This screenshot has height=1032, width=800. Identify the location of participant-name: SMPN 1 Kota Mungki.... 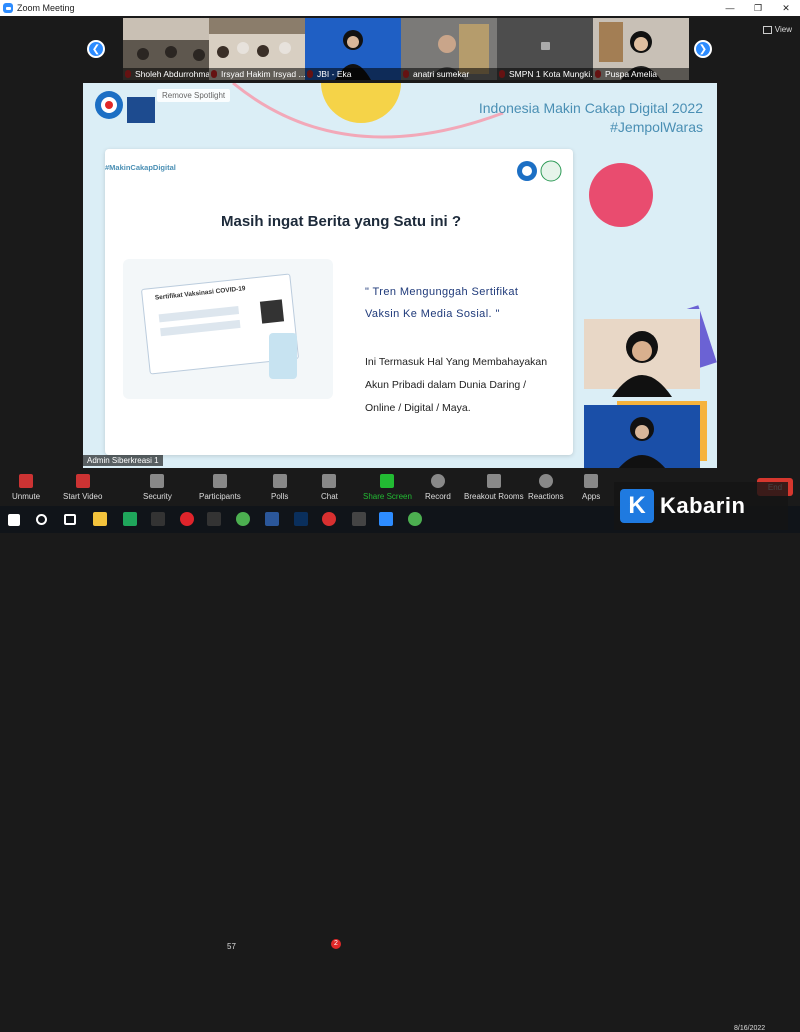
(545, 74).